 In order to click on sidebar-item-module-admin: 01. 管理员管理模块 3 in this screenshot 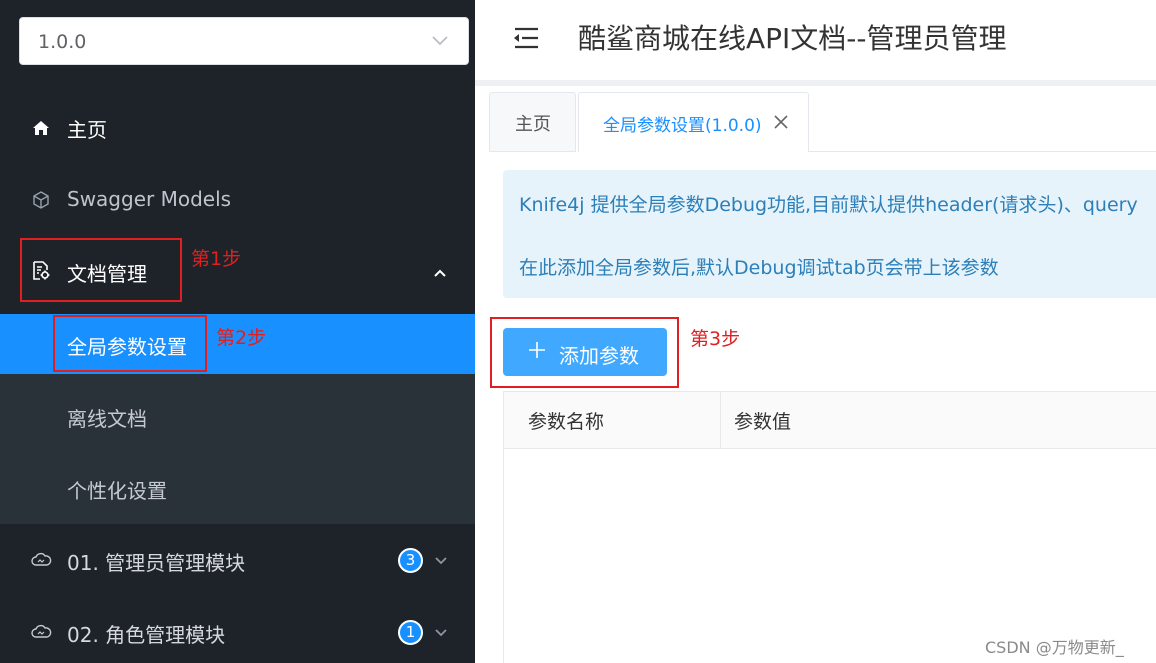, I will do `click(237, 560)`.